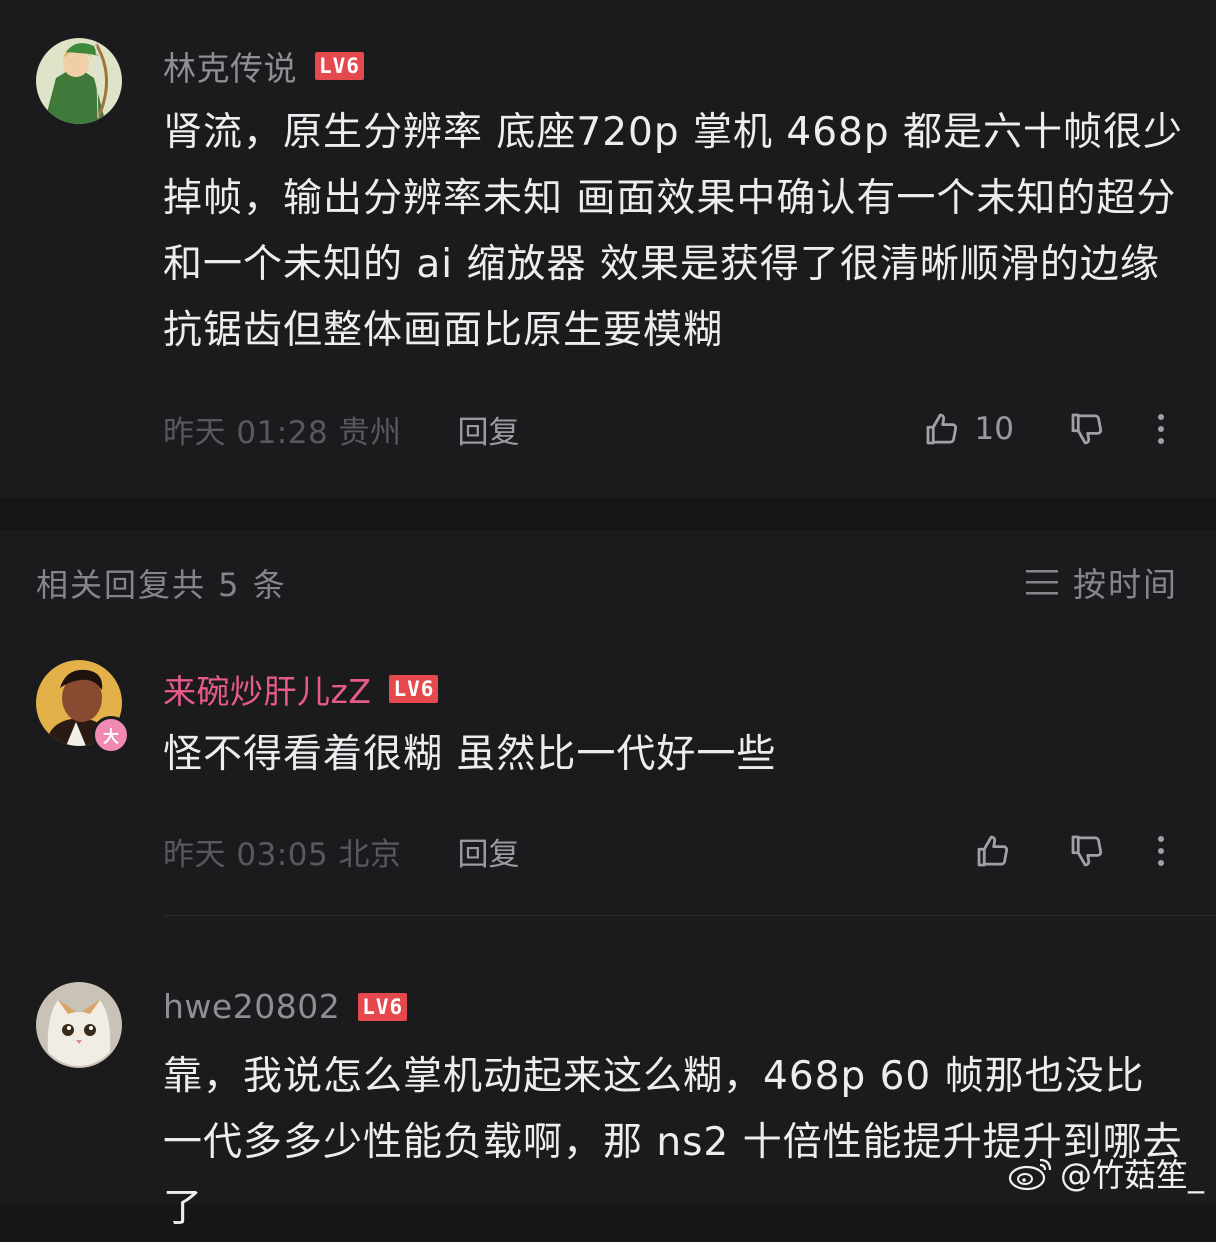 This screenshot has height=1242, width=1216. I want to click on user-row: 林克传说 LV6, so click(263, 66).